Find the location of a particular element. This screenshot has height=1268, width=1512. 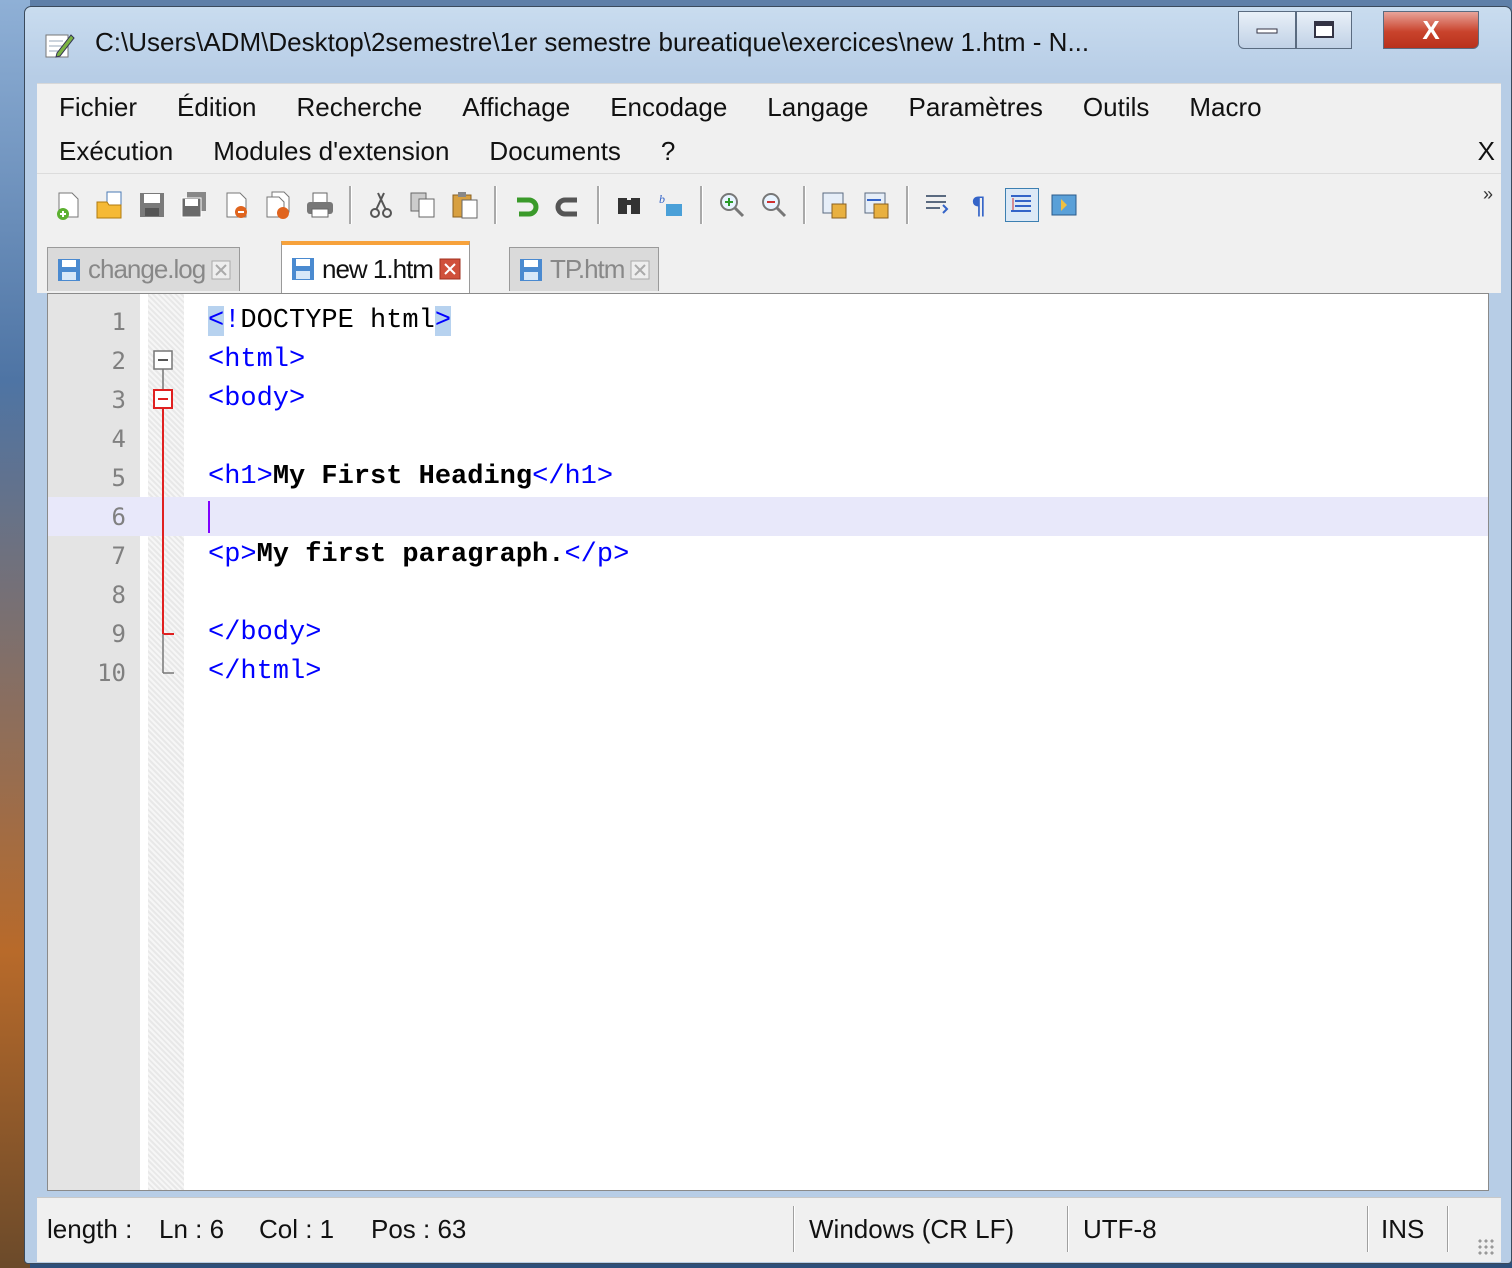

doctype-open-bracket: < is located at coordinates (216, 321).